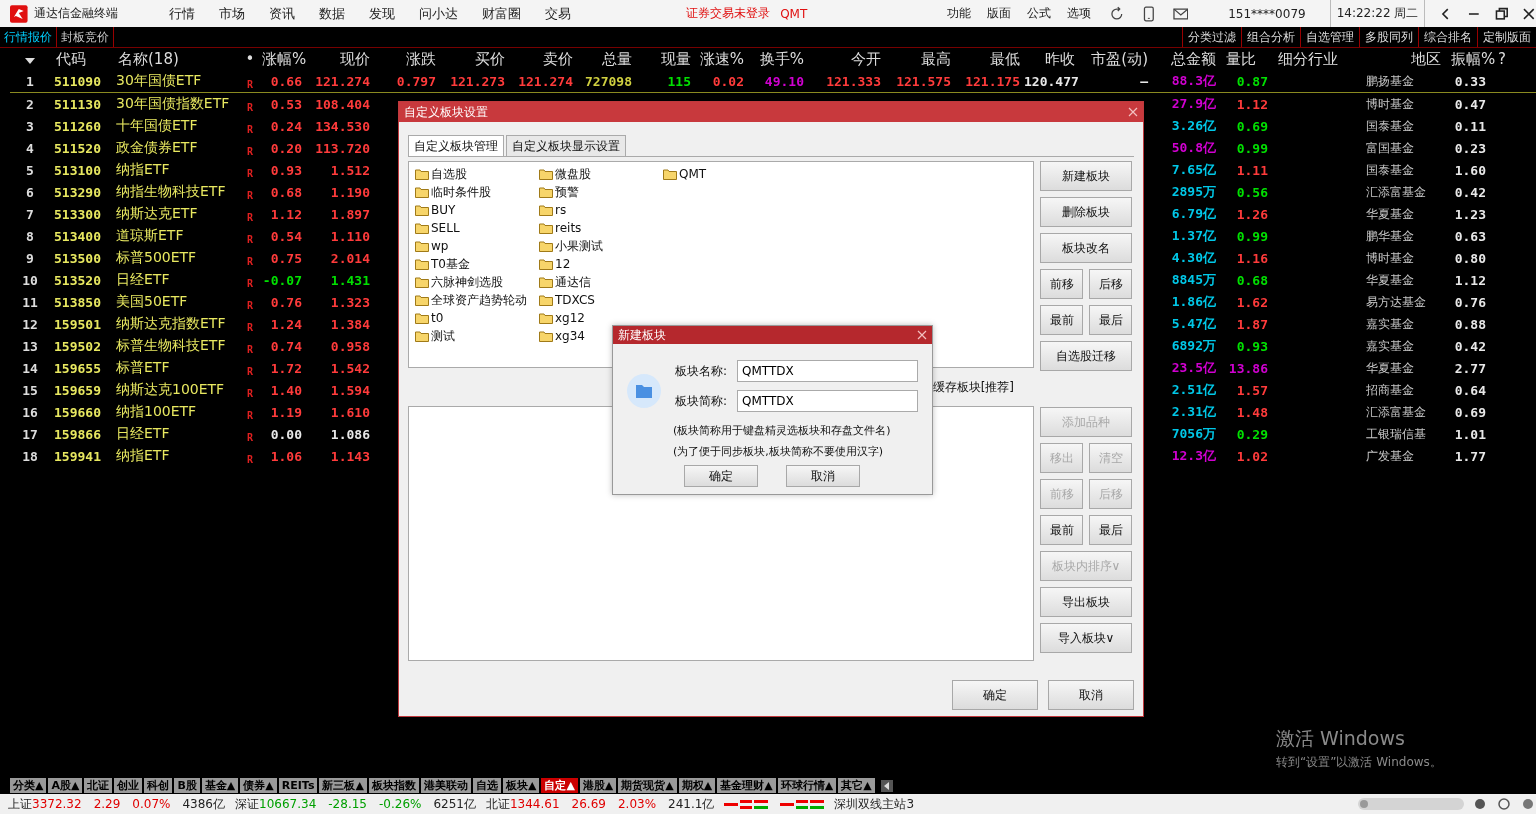 The height and width of the screenshot is (814, 1536). I want to click on tool-menu-item: 功能, so click(959, 13).